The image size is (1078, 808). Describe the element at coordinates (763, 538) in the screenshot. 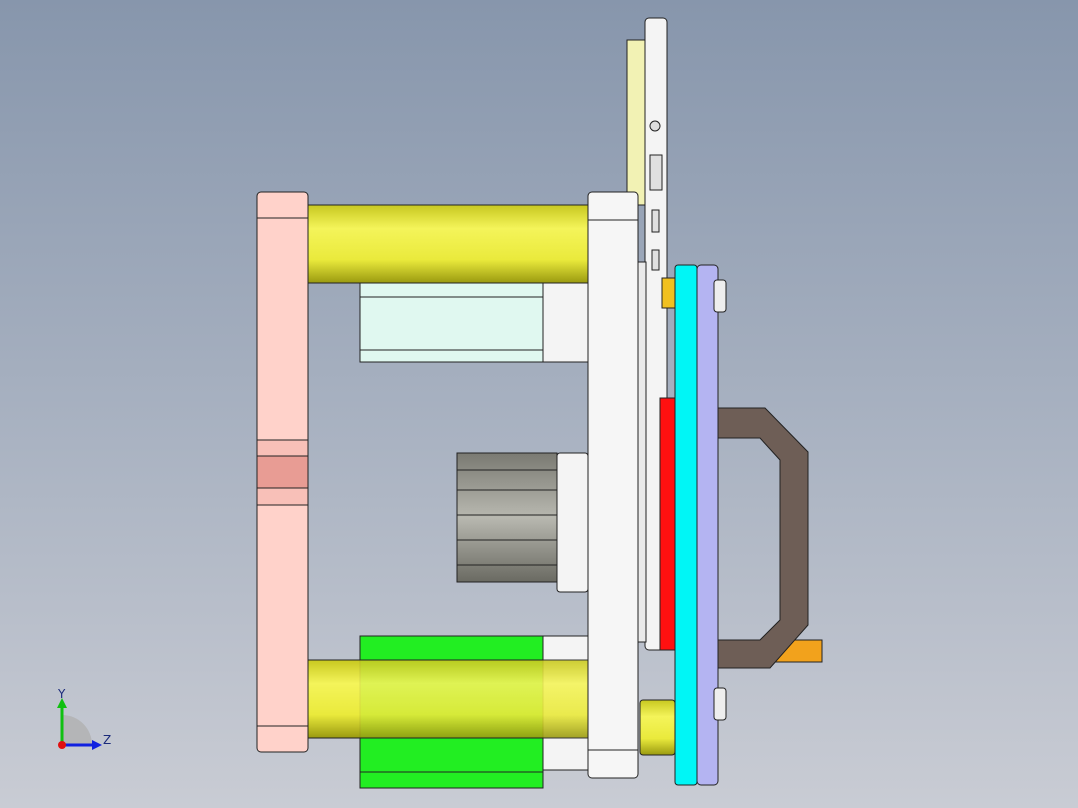

I see `handle` at that location.